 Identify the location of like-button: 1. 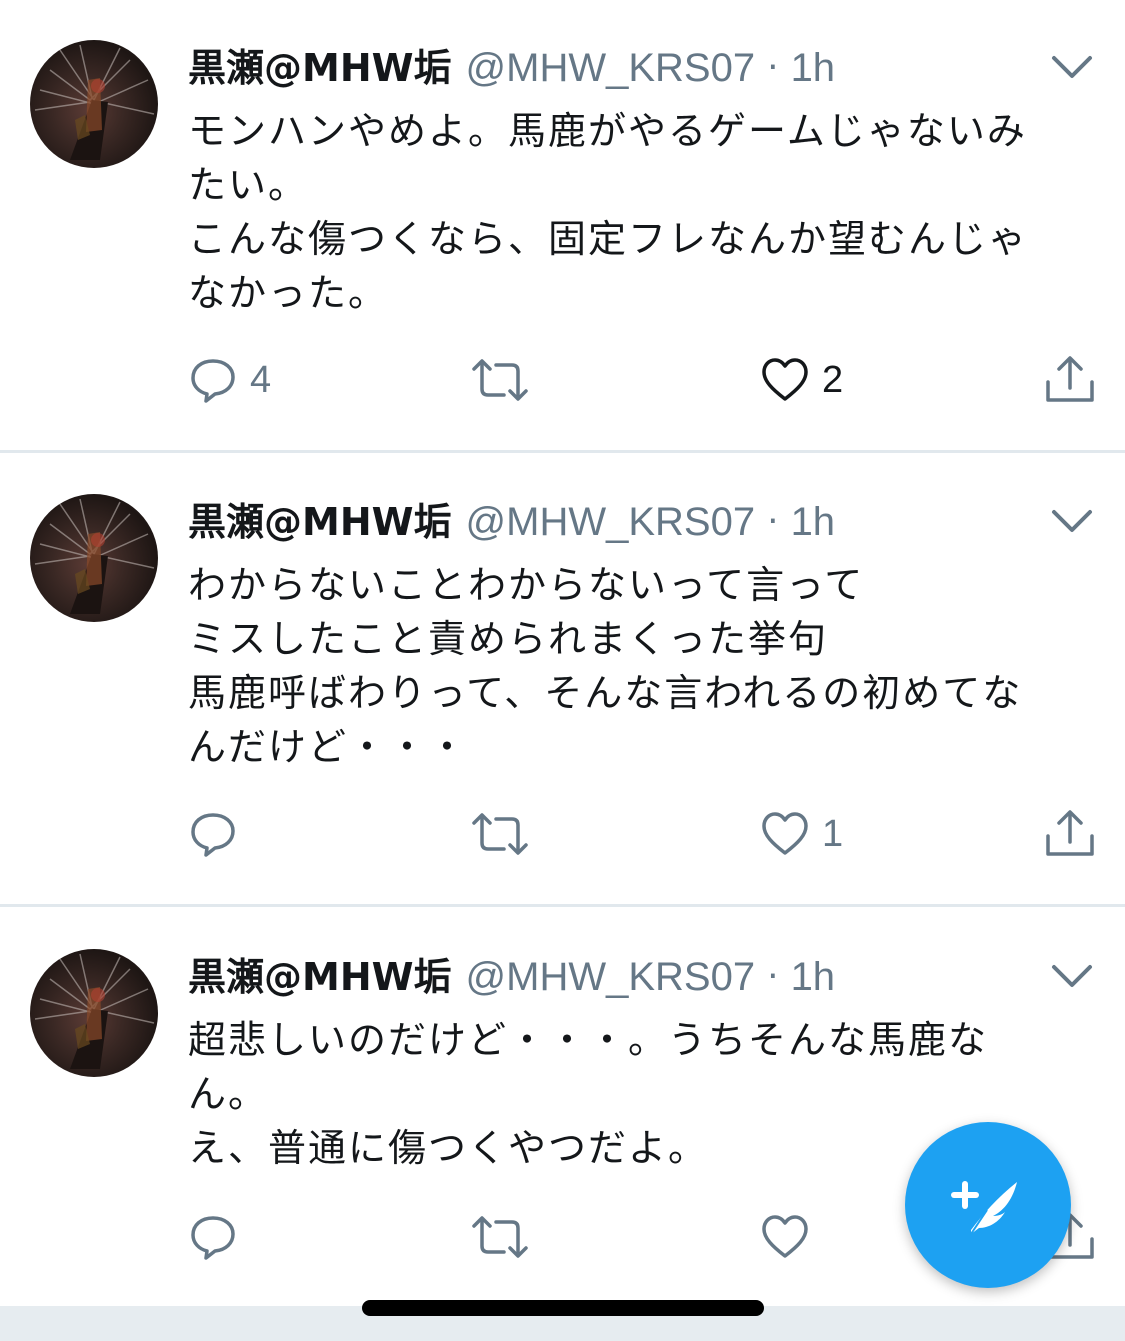
(801, 834).